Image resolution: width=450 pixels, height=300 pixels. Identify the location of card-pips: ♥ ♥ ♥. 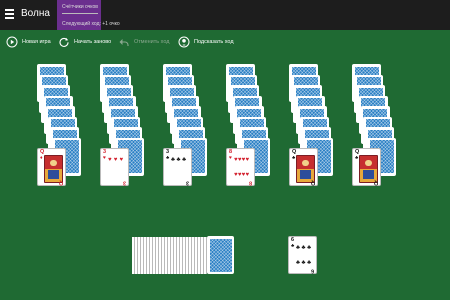
(115, 160).